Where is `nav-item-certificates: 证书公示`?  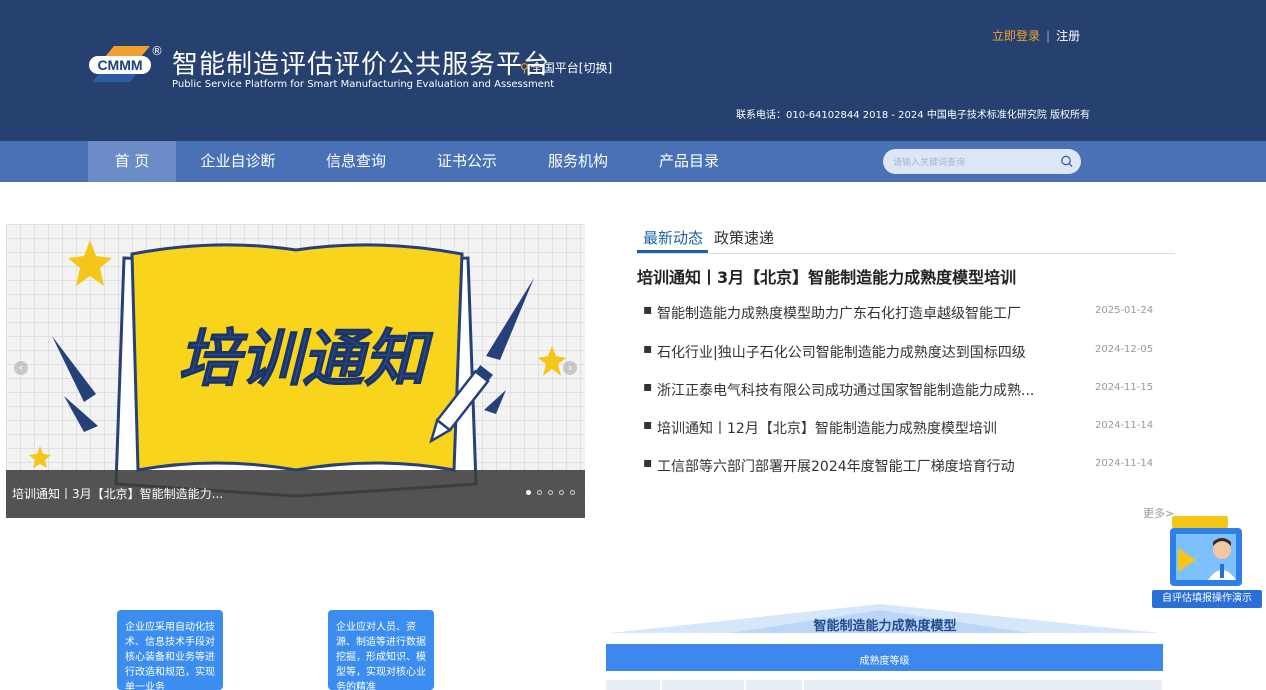
nav-item-certificates: 证书公示 is located at coordinates (467, 161).